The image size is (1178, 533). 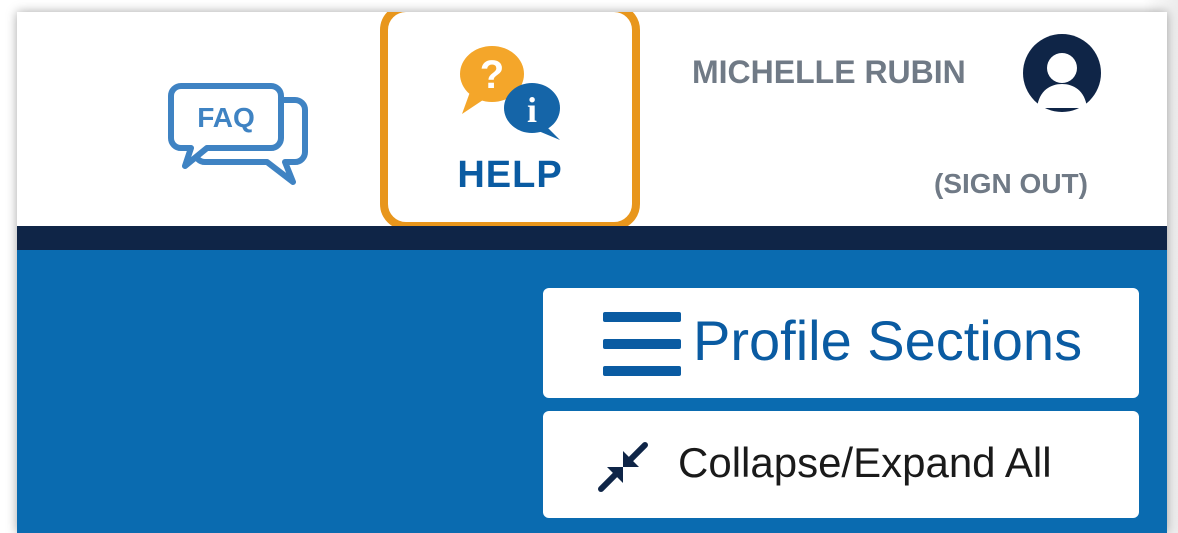 I want to click on sign-out-link: (SIGN OUT), so click(x=1011, y=184).